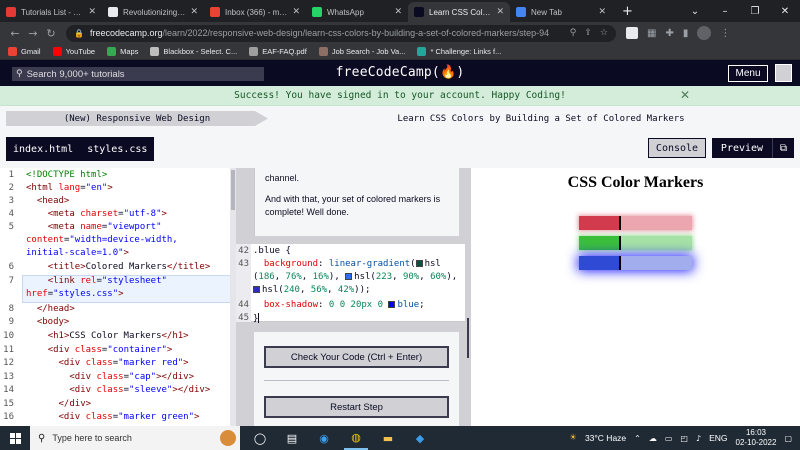  I want to click on marker-cap, so click(599, 223).